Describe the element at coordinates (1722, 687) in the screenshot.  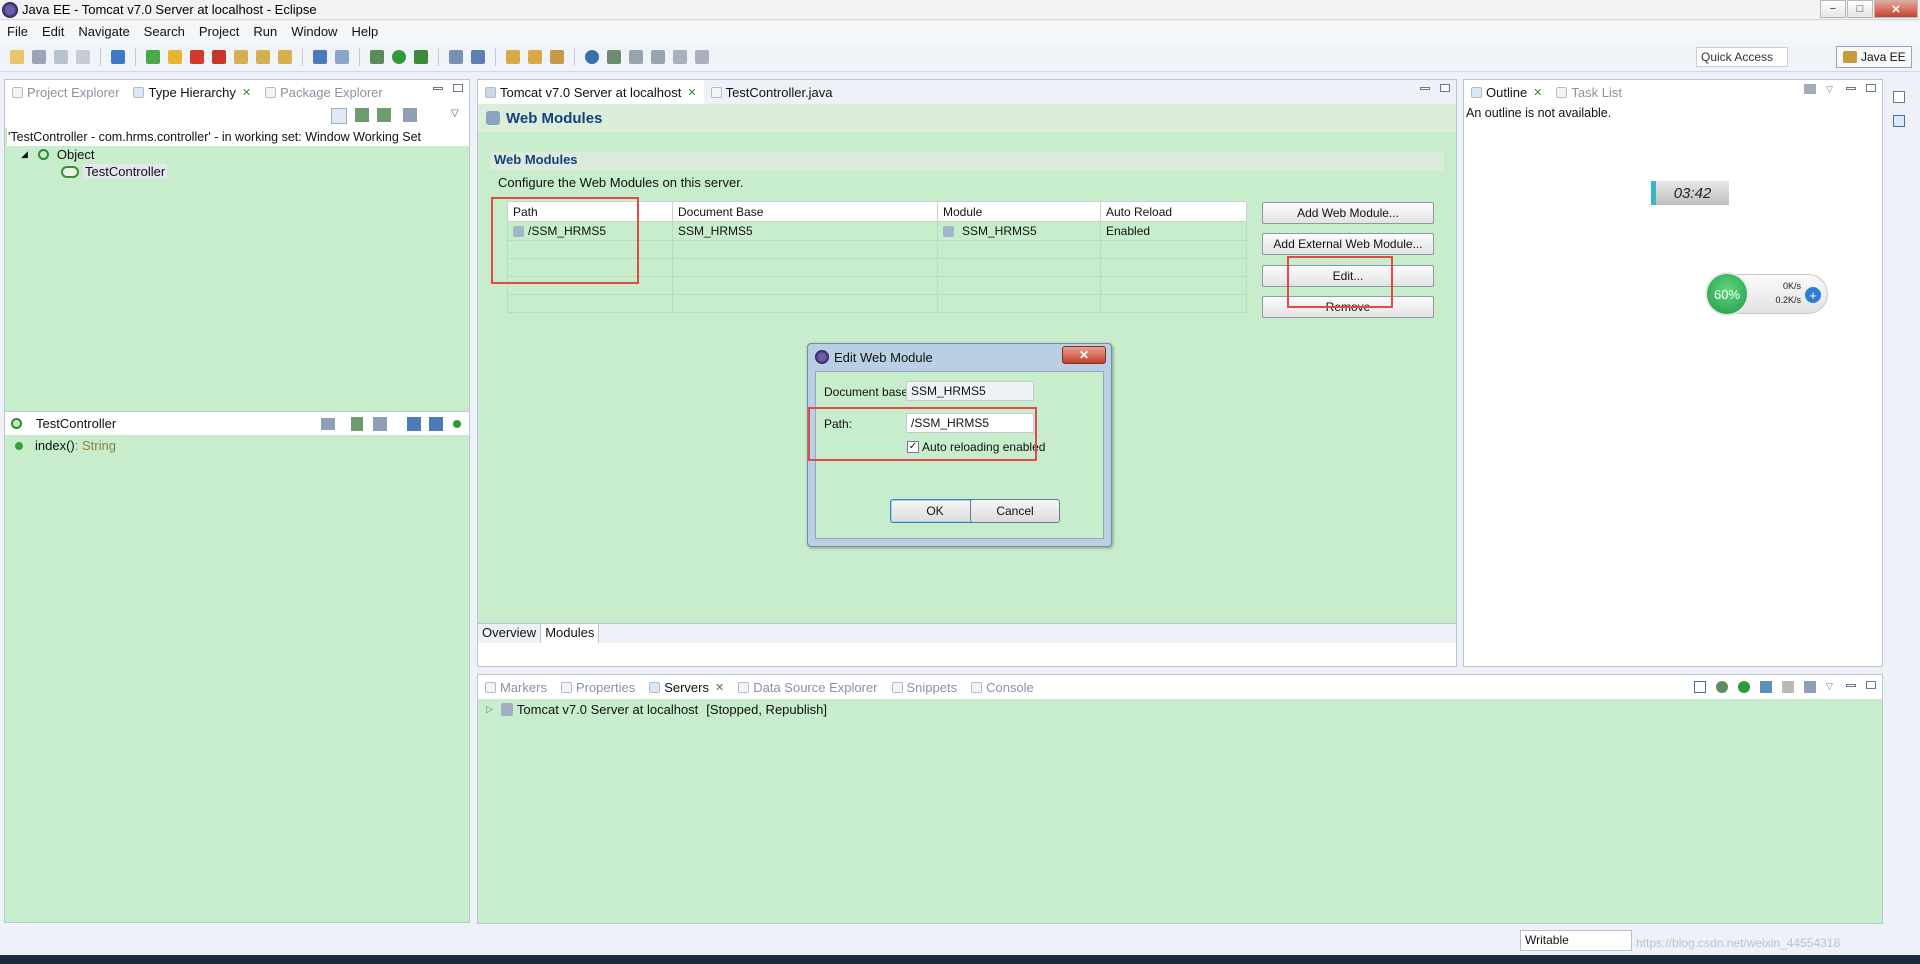
I see `debug-server-icon` at that location.